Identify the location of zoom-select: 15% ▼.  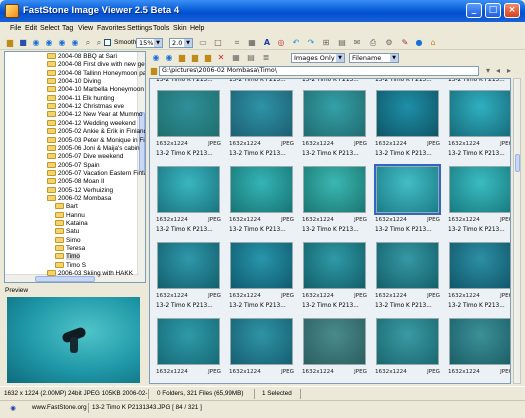
(149, 43).